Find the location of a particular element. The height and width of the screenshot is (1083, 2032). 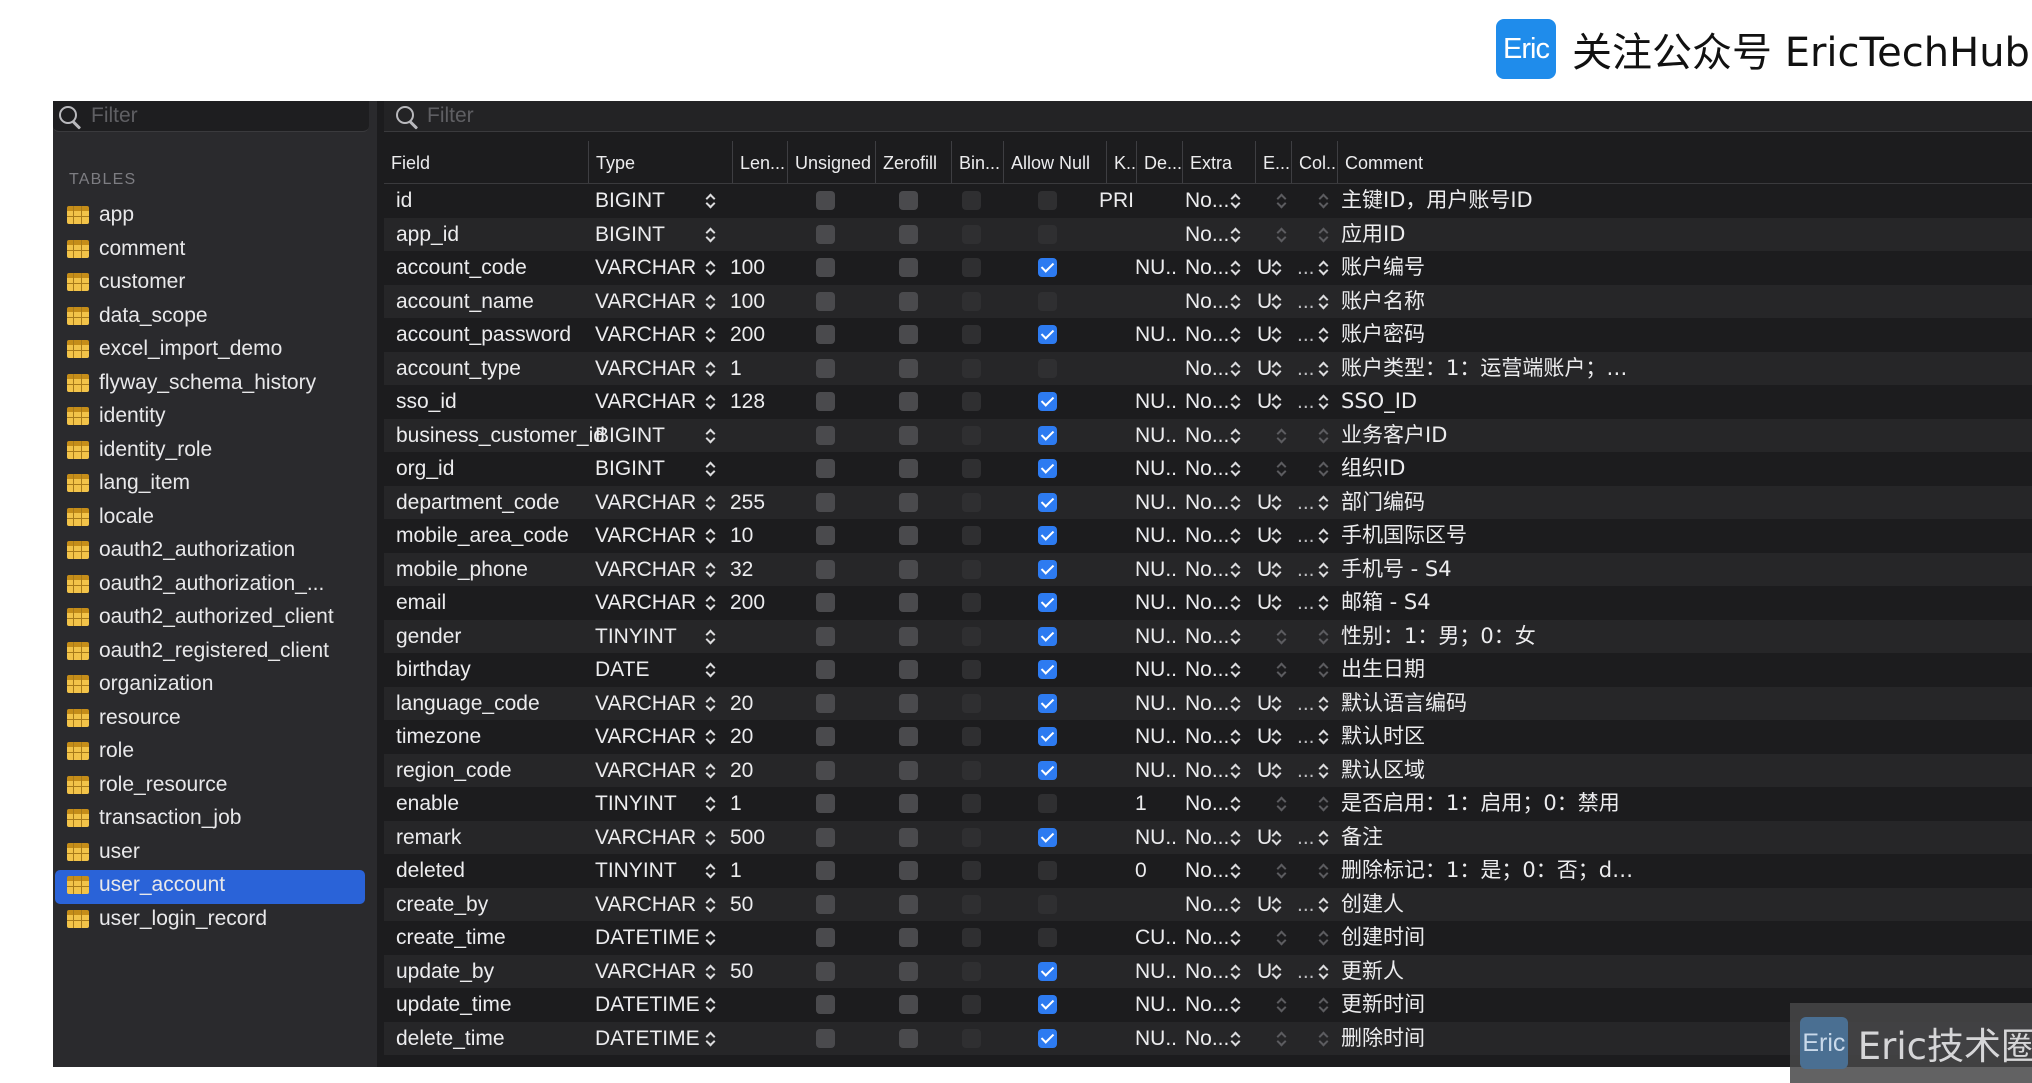

table-row: create_by VARCHAR 50 No... U... 创建人 is located at coordinates (1208, 904).